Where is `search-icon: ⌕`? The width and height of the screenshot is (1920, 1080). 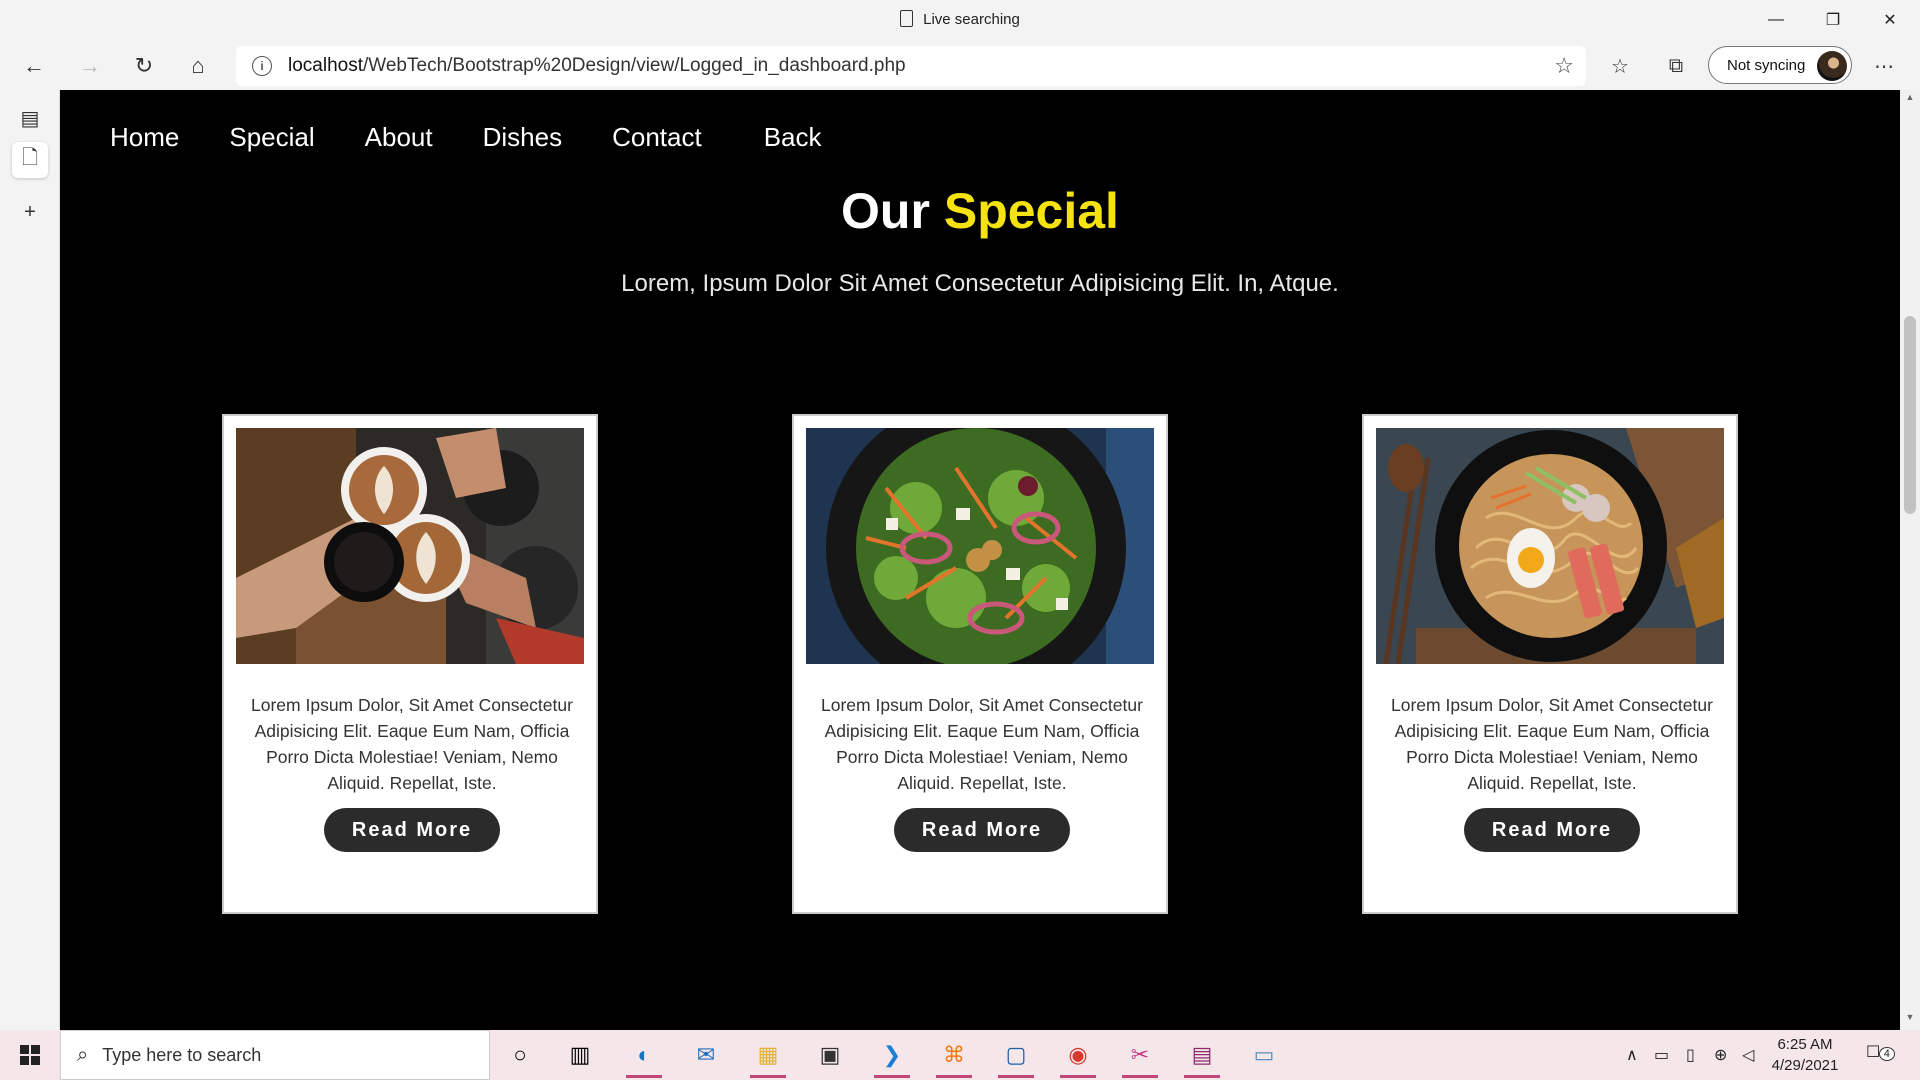
search-icon: ⌕ is located at coordinates (83, 1054).